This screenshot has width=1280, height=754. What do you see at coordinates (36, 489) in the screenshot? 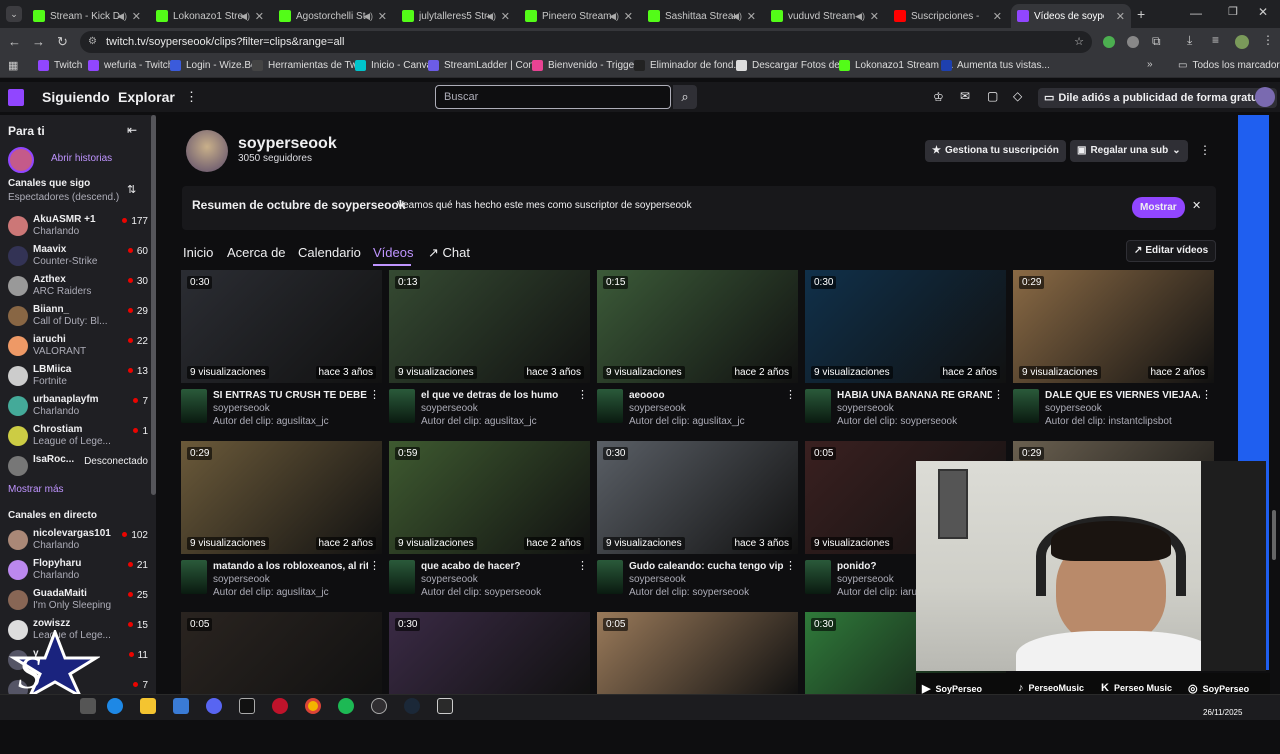
I see `show-more-link: Mostrar más` at bounding box center [36, 489].